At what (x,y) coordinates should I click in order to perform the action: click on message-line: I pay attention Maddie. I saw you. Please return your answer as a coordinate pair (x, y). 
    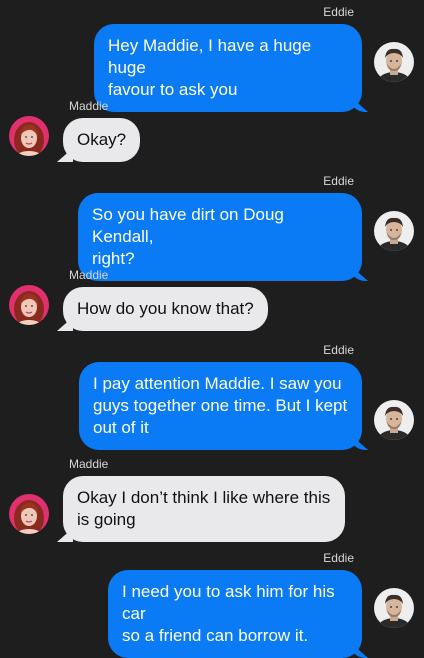
    Looking at the image, I should click on (217, 383).